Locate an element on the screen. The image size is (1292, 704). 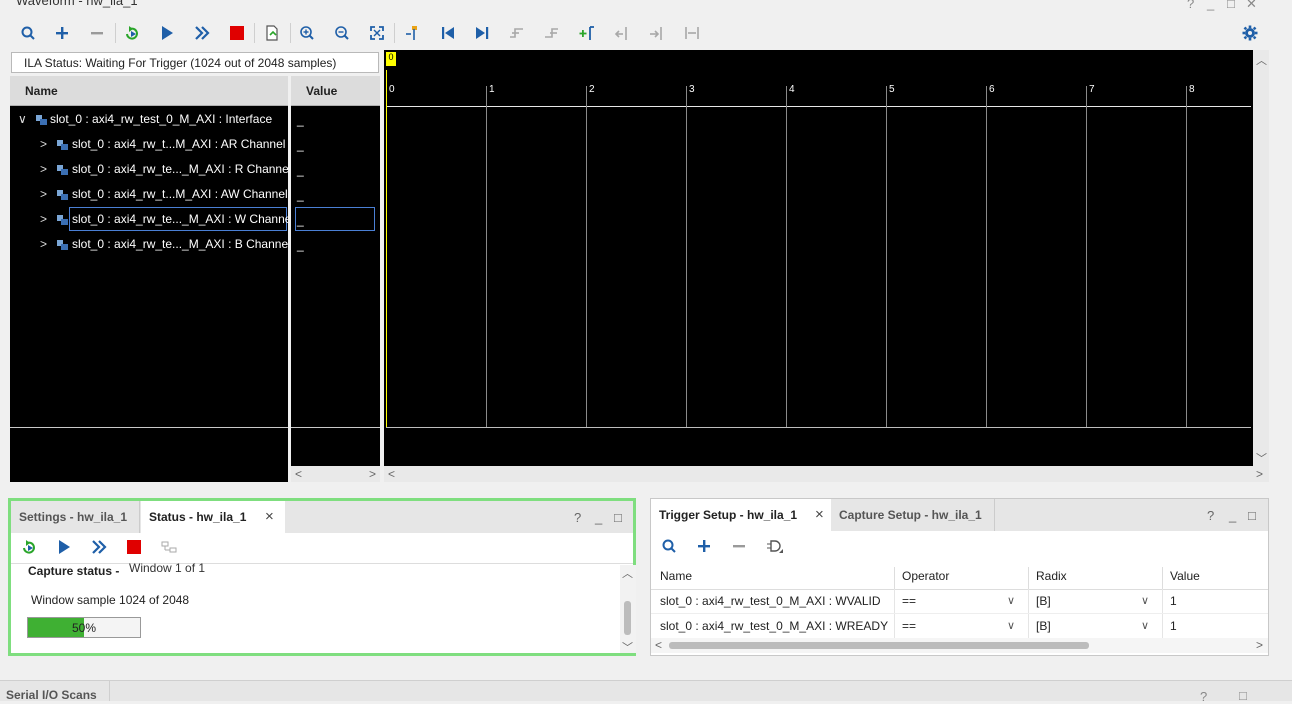
stop-button is located at coordinates (134, 548).